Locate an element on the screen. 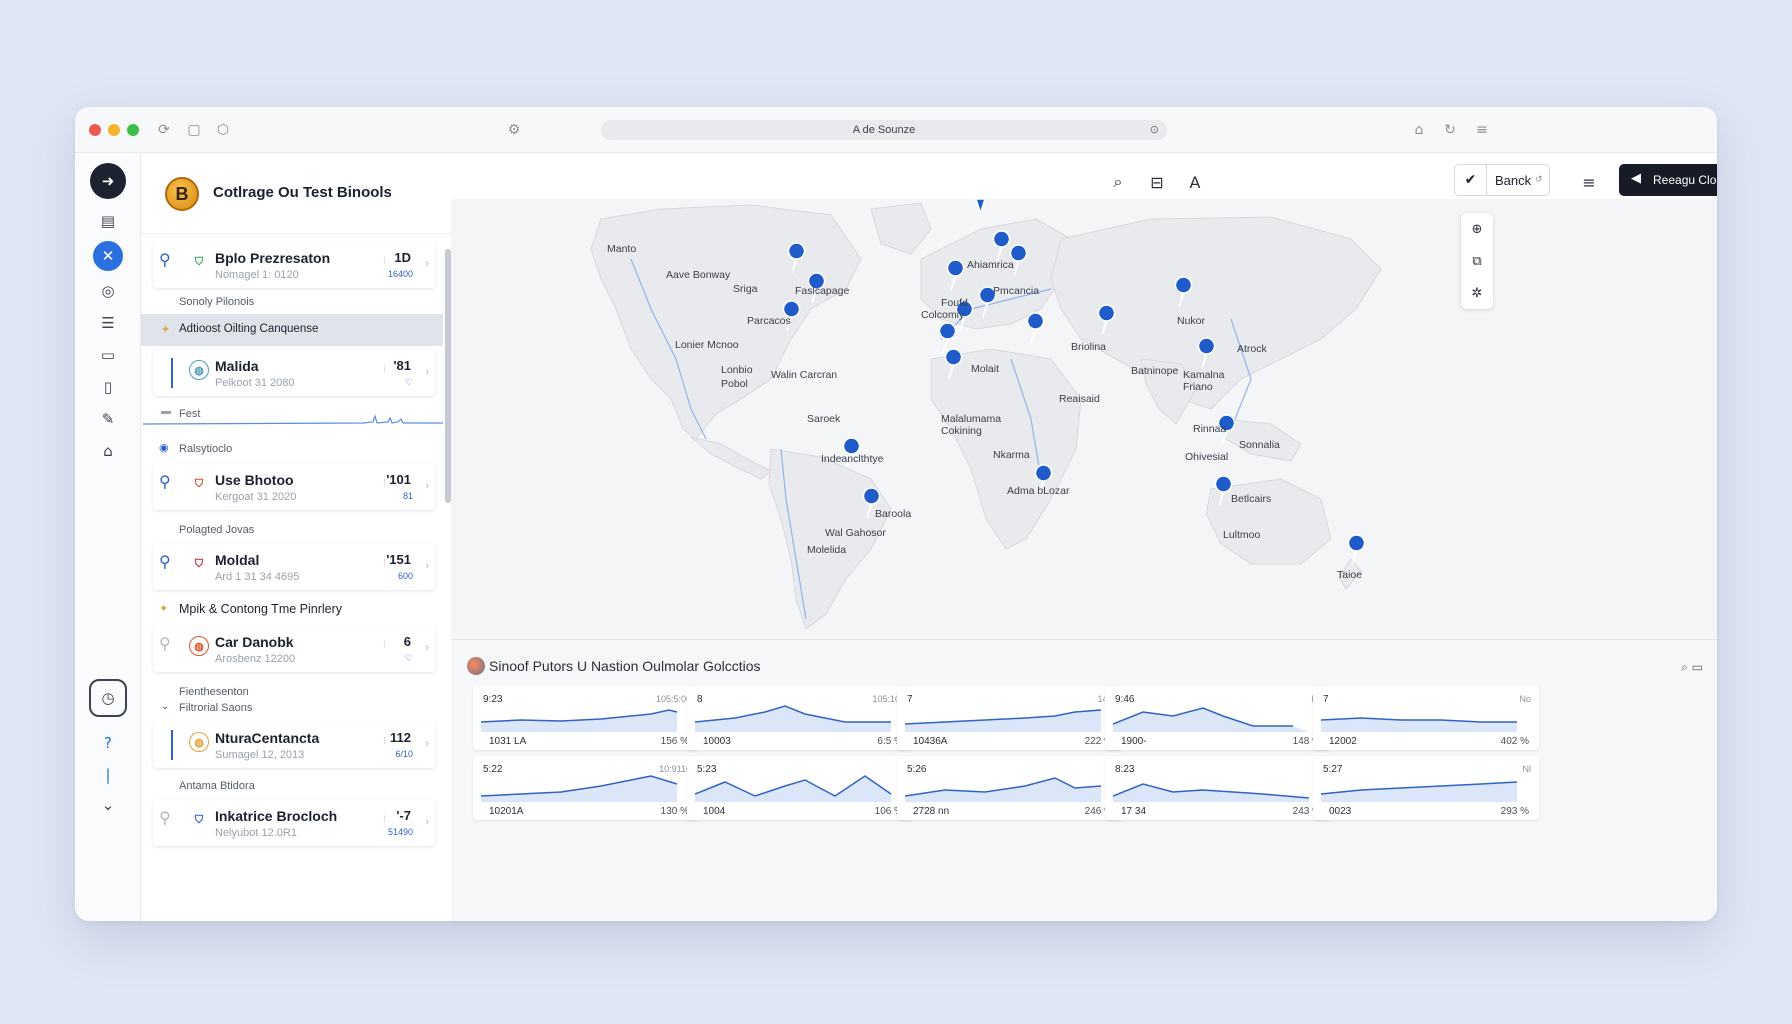  history-icon: ↻ is located at coordinates (1450, 130).